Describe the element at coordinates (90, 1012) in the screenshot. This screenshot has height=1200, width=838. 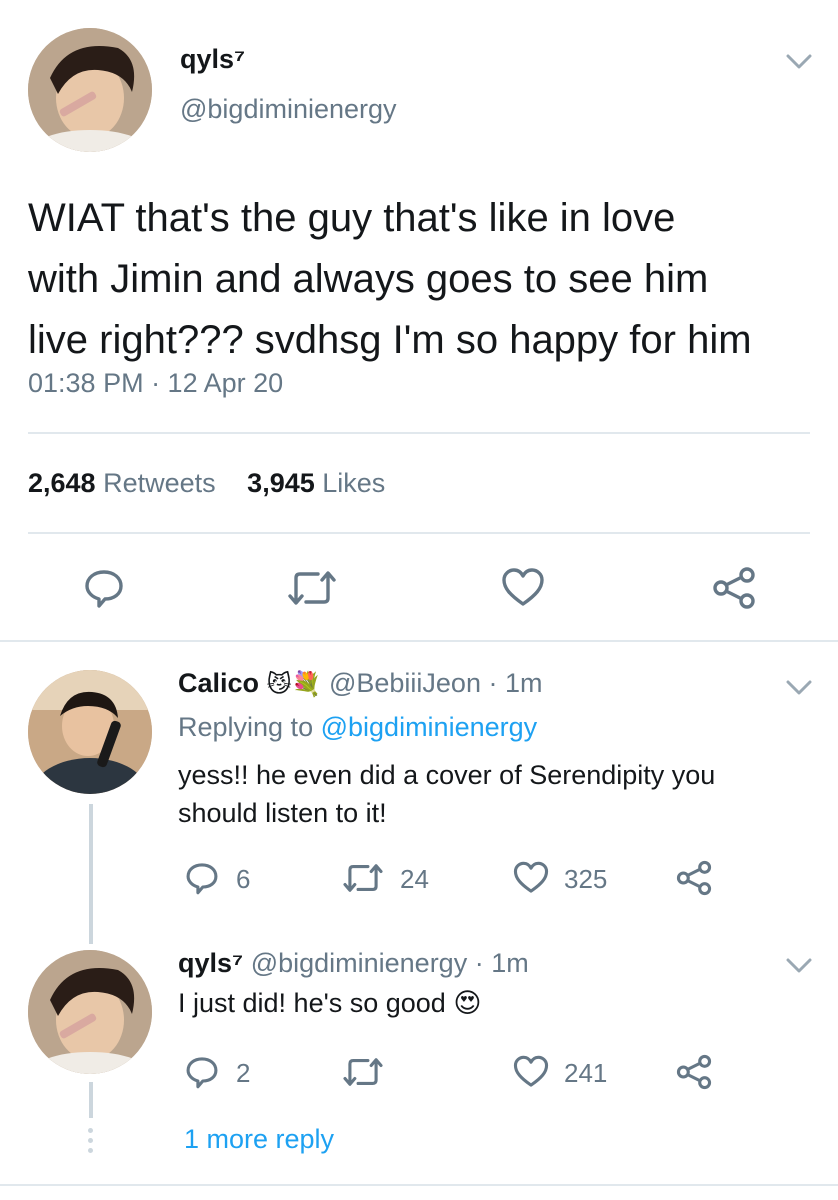
I see `reply2-avatar` at that location.